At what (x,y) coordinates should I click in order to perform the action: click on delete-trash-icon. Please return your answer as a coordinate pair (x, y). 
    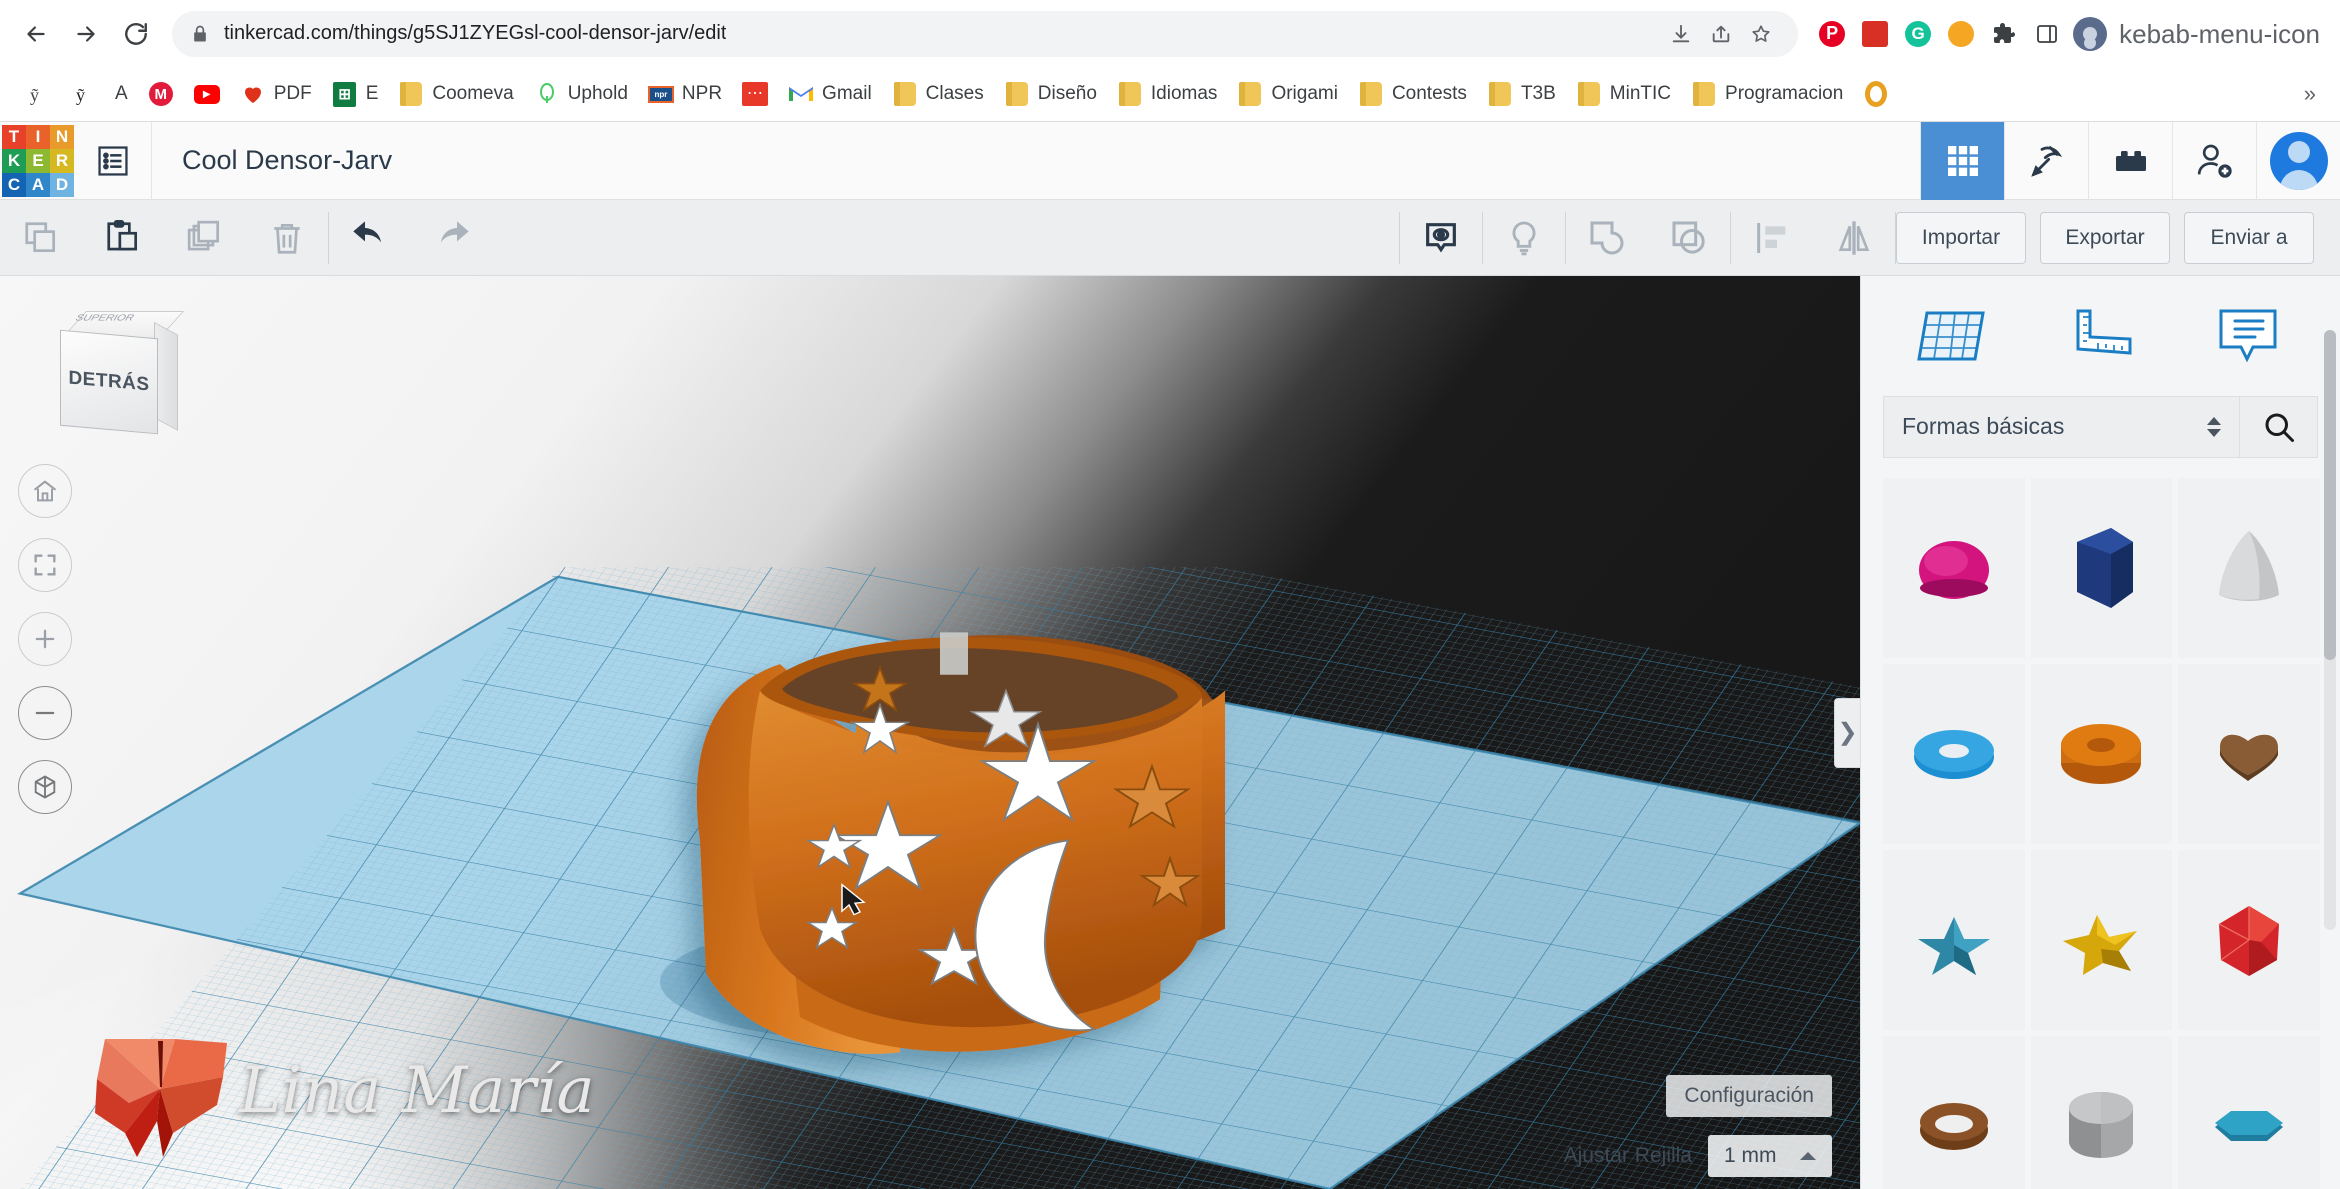
    Looking at the image, I should click on (287, 238).